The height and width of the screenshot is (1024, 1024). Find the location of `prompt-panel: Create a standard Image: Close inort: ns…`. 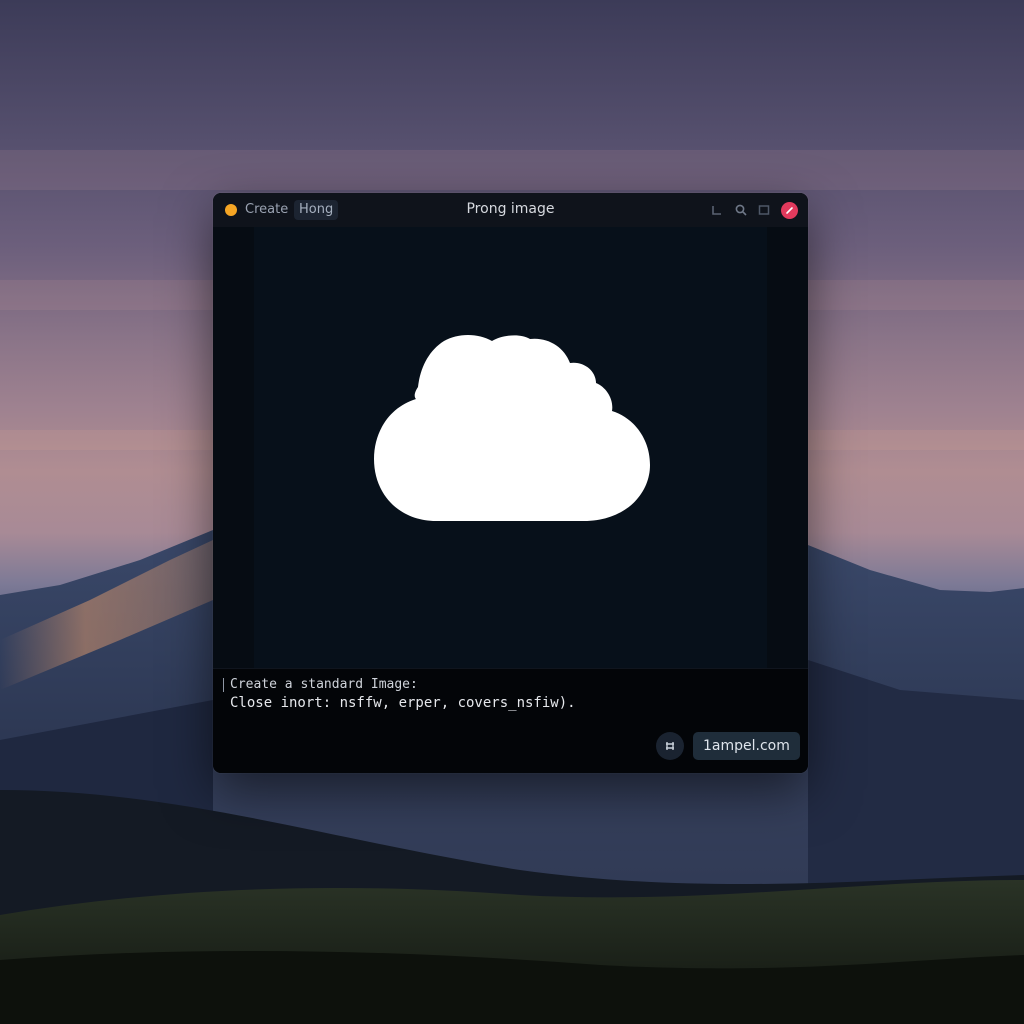

prompt-panel: Create a standard Image: Close inort: ns… is located at coordinates (510, 720).